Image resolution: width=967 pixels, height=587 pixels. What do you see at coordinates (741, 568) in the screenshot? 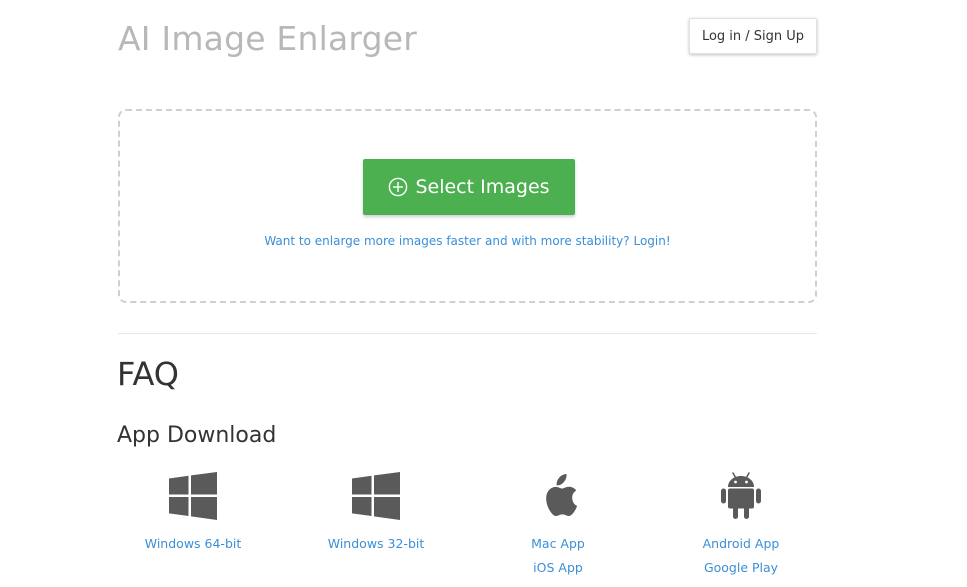
I see `google-play-link: Google Play` at bounding box center [741, 568].